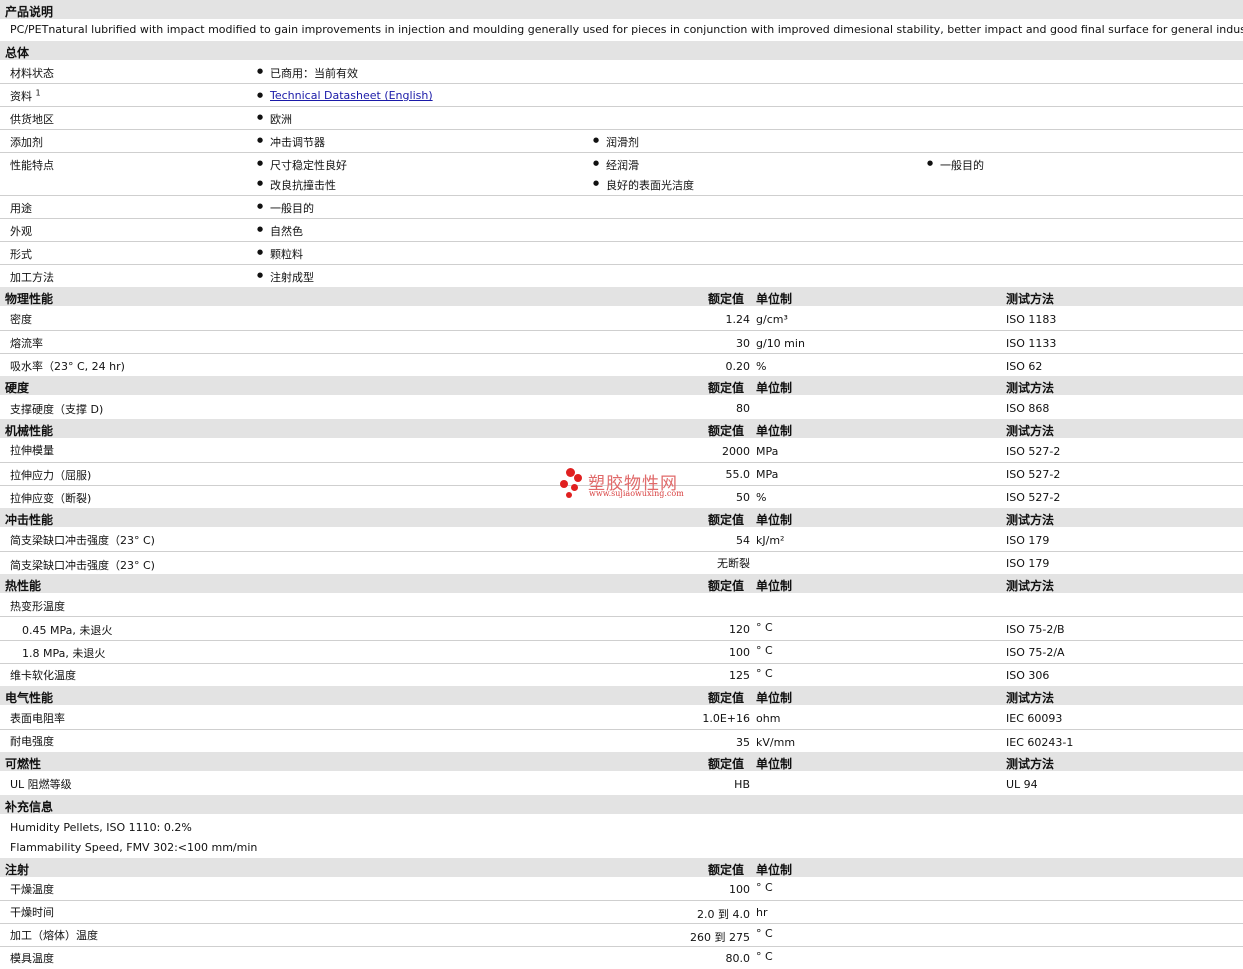 The height and width of the screenshot is (969, 1243). I want to click on property-value: 0.20, so click(738, 366).